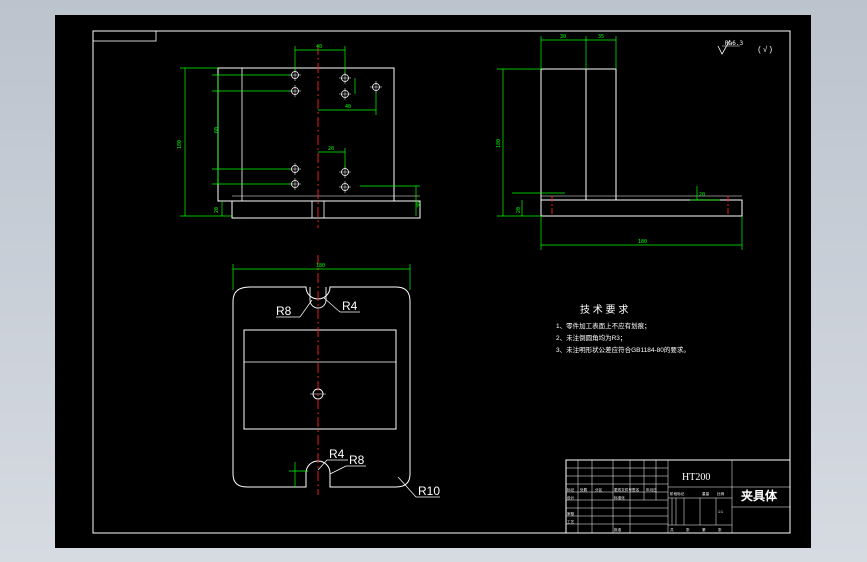 This screenshot has width=867, height=562. I want to click on radius-bottom-left: R4, so click(337, 454).